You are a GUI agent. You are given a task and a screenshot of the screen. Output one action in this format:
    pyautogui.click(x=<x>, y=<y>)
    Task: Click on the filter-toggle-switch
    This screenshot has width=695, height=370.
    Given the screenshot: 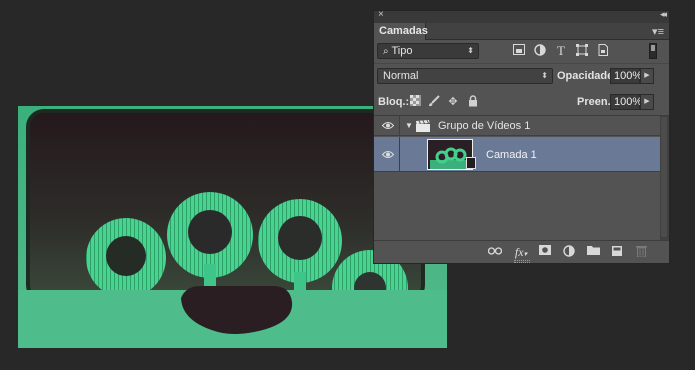 What is the action you would take?
    pyautogui.click(x=653, y=51)
    